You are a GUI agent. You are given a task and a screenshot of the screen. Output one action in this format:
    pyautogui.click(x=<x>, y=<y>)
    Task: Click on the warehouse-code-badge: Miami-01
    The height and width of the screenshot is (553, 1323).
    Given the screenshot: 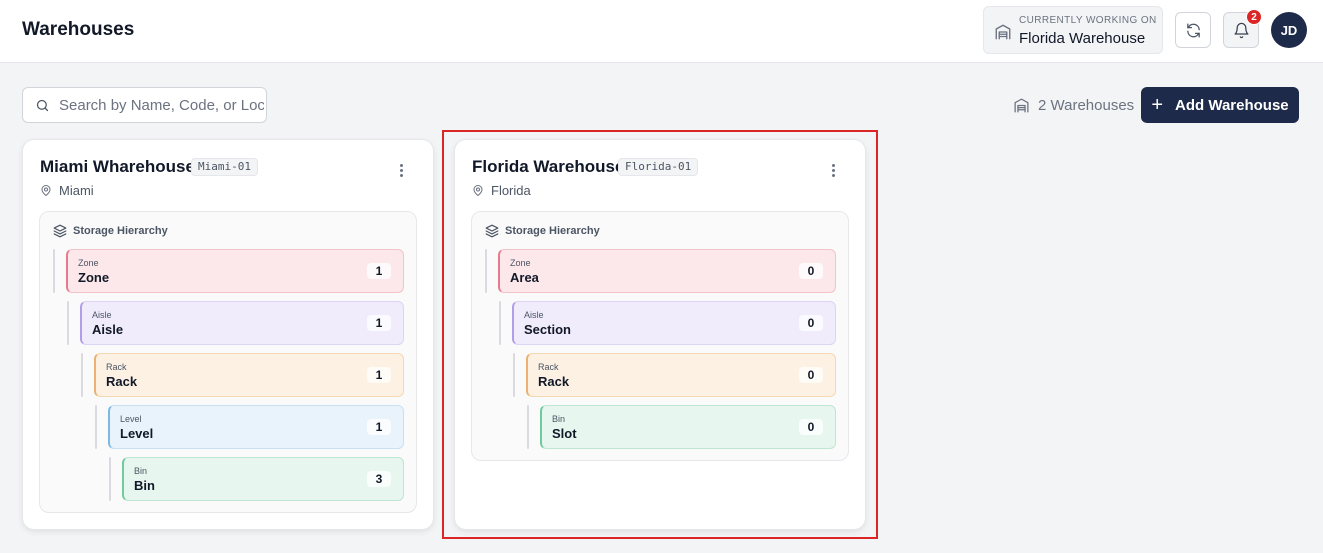 What is the action you would take?
    pyautogui.click(x=224, y=167)
    